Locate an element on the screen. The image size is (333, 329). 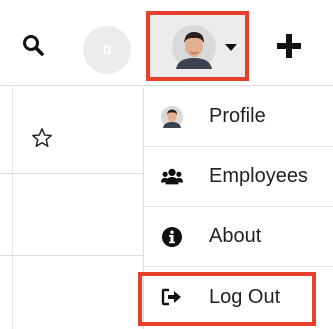
users-icon is located at coordinates (172, 176).